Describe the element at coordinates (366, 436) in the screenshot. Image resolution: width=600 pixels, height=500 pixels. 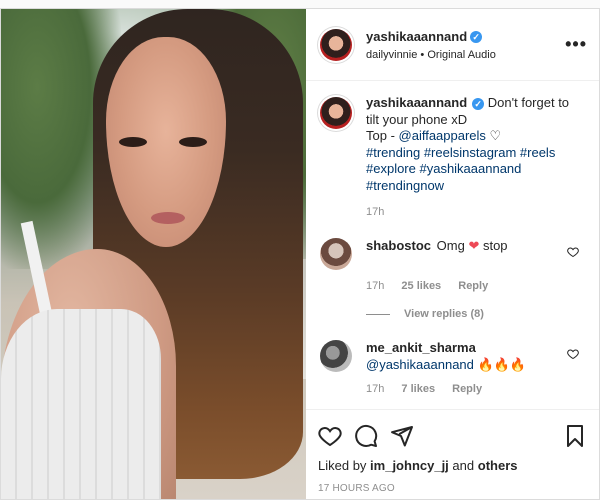
I see `comment-icon` at that location.